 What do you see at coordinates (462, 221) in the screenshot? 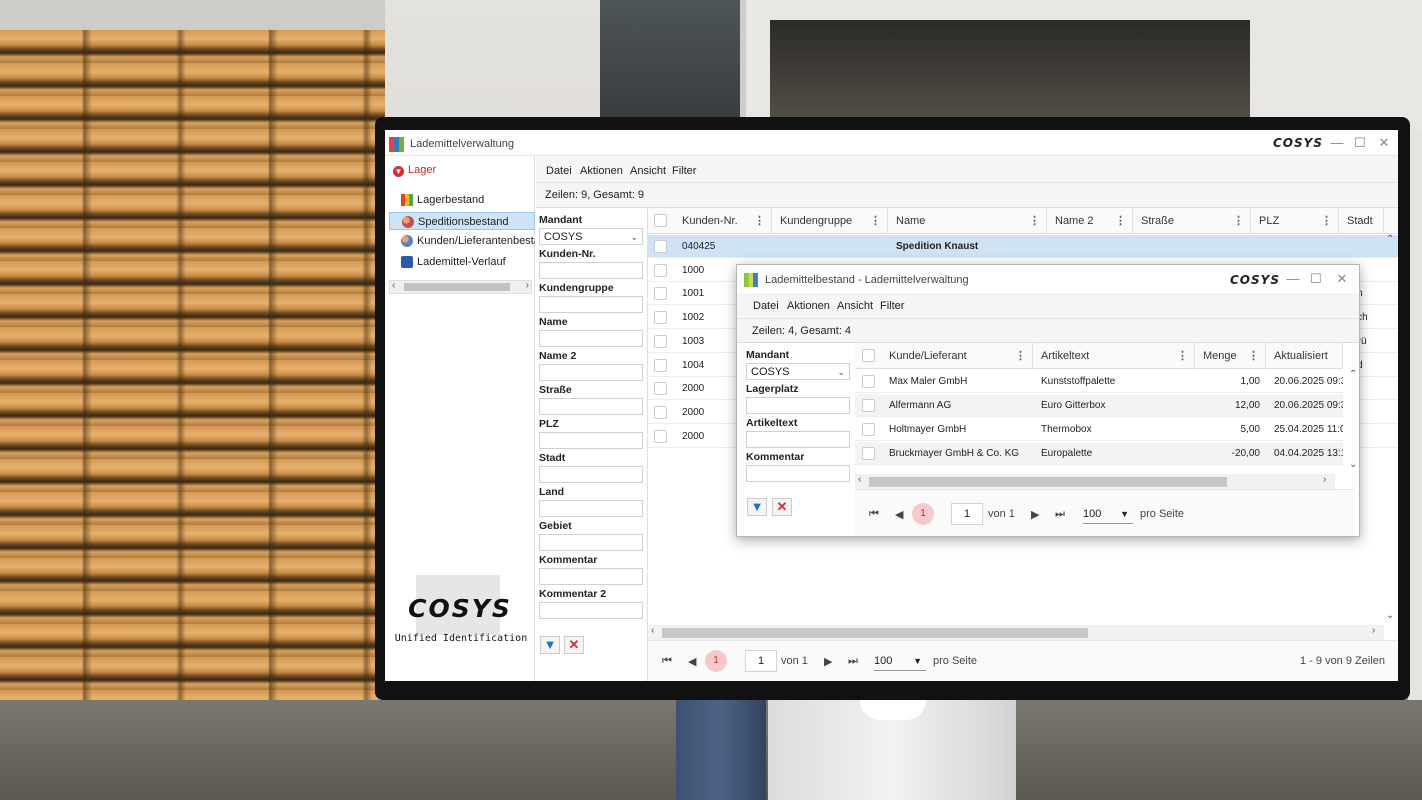
I see `sidebar-item-speditionsbestand: Speditionsbestand` at bounding box center [462, 221].